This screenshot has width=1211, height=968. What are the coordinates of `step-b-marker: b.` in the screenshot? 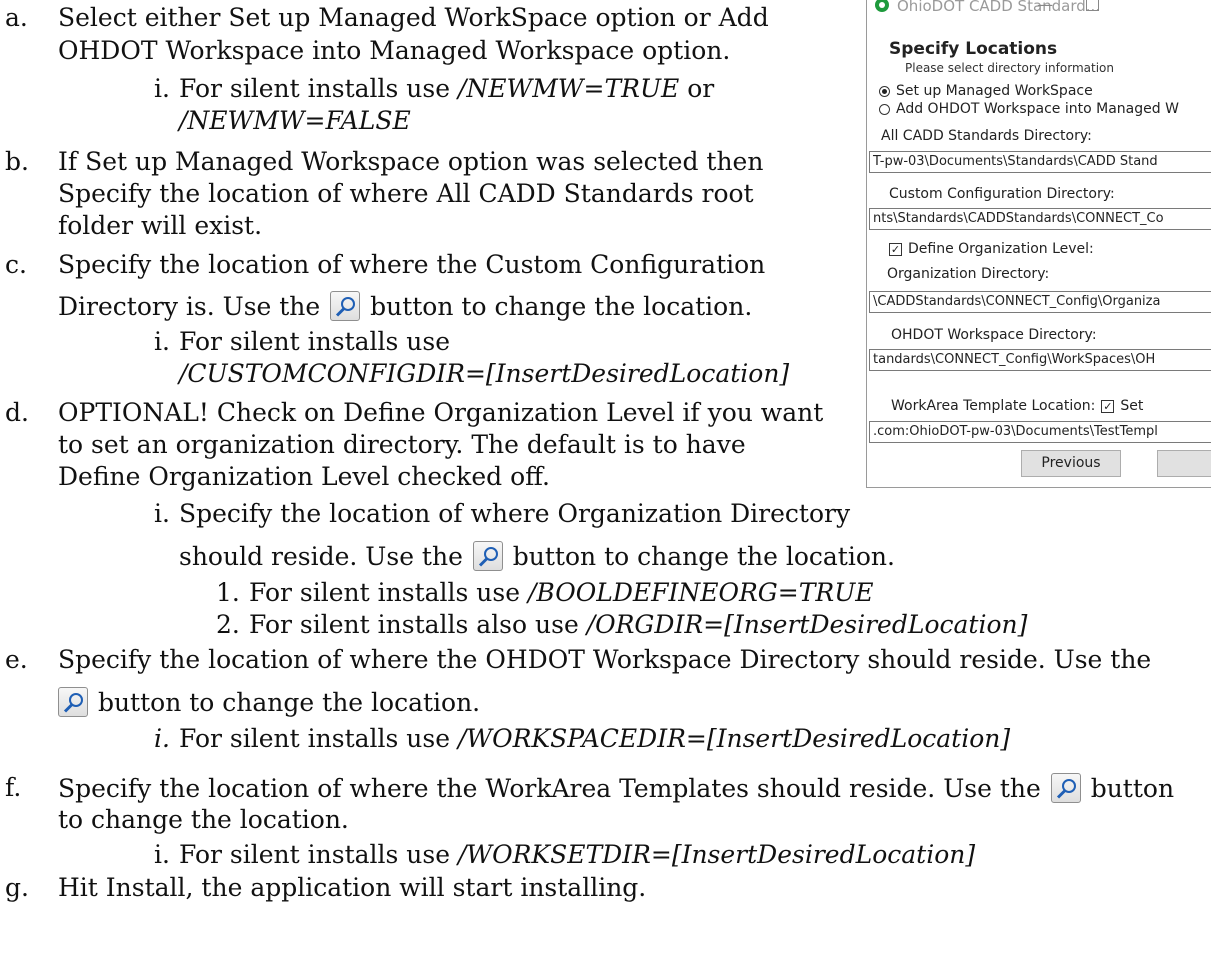 It's located at (17, 161).